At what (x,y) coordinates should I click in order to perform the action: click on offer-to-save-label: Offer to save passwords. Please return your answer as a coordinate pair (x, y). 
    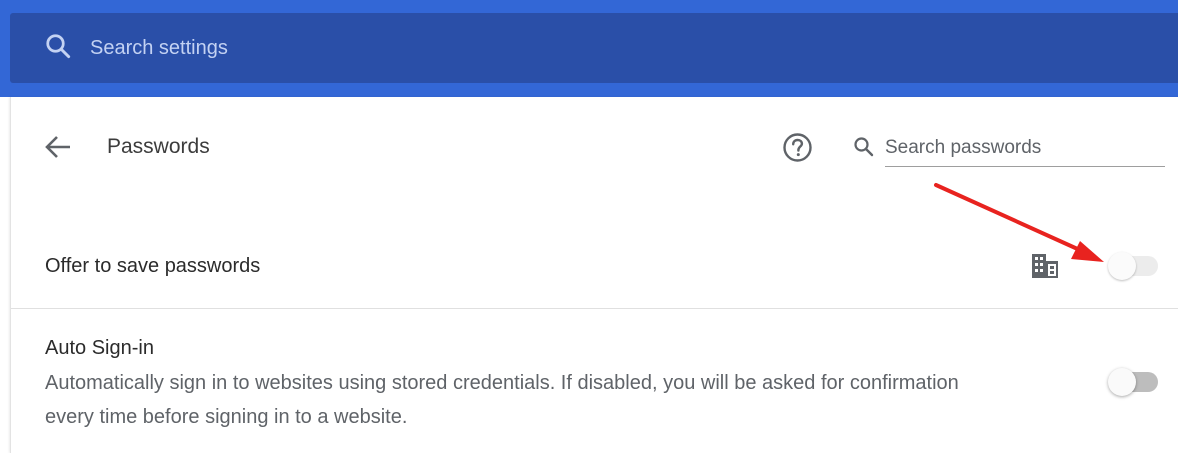
    Looking at the image, I should click on (153, 266).